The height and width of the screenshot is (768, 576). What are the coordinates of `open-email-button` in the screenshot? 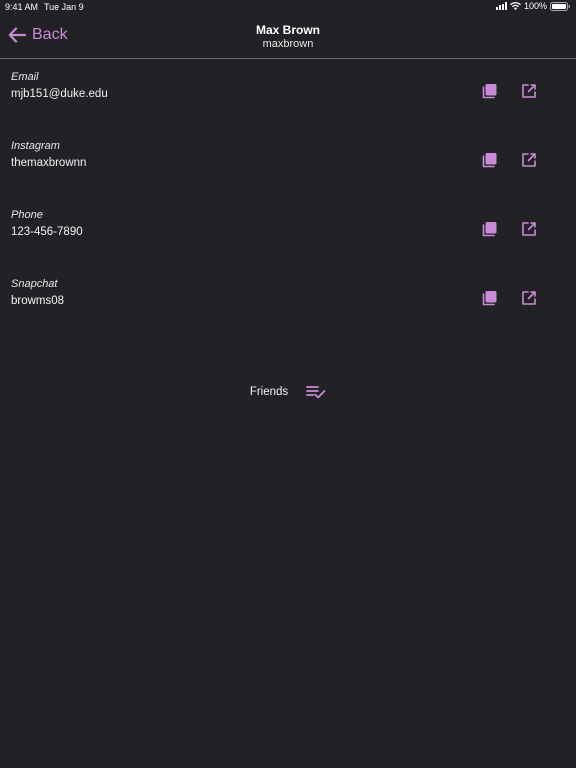 It's located at (529, 91).